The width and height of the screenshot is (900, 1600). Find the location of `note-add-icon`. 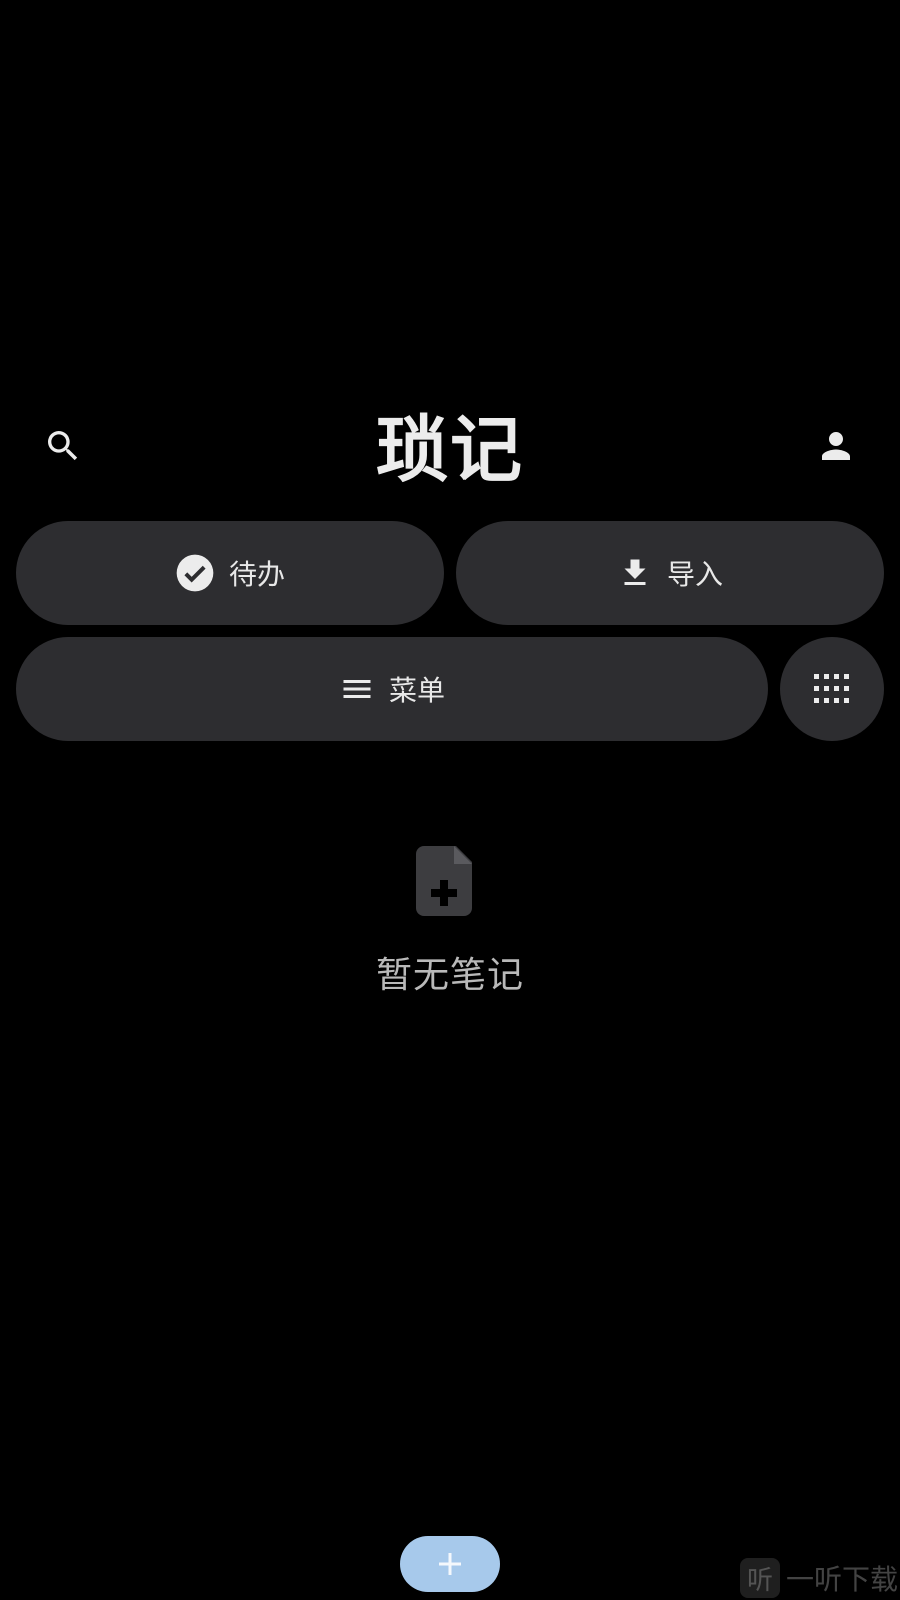

note-add-icon is located at coordinates (444, 881).